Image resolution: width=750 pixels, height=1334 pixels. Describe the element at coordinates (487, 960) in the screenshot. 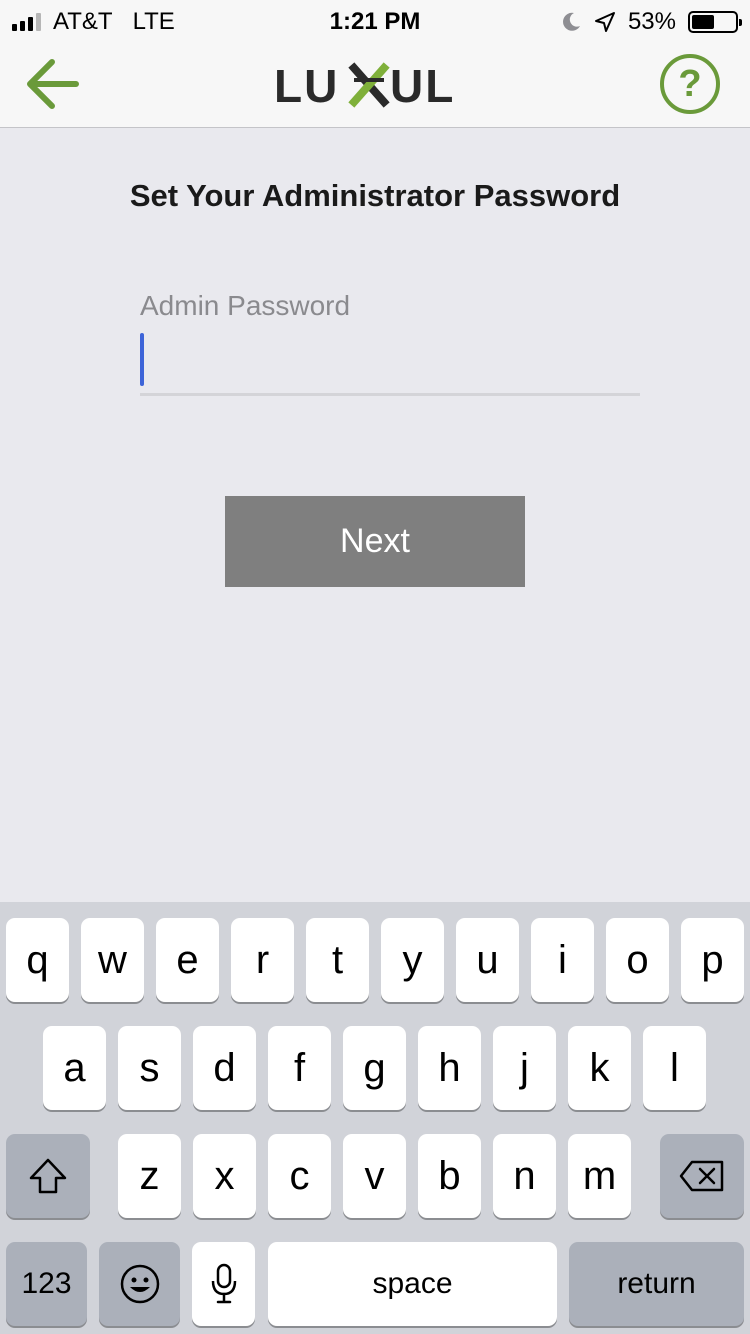

I see `key-u: u` at that location.